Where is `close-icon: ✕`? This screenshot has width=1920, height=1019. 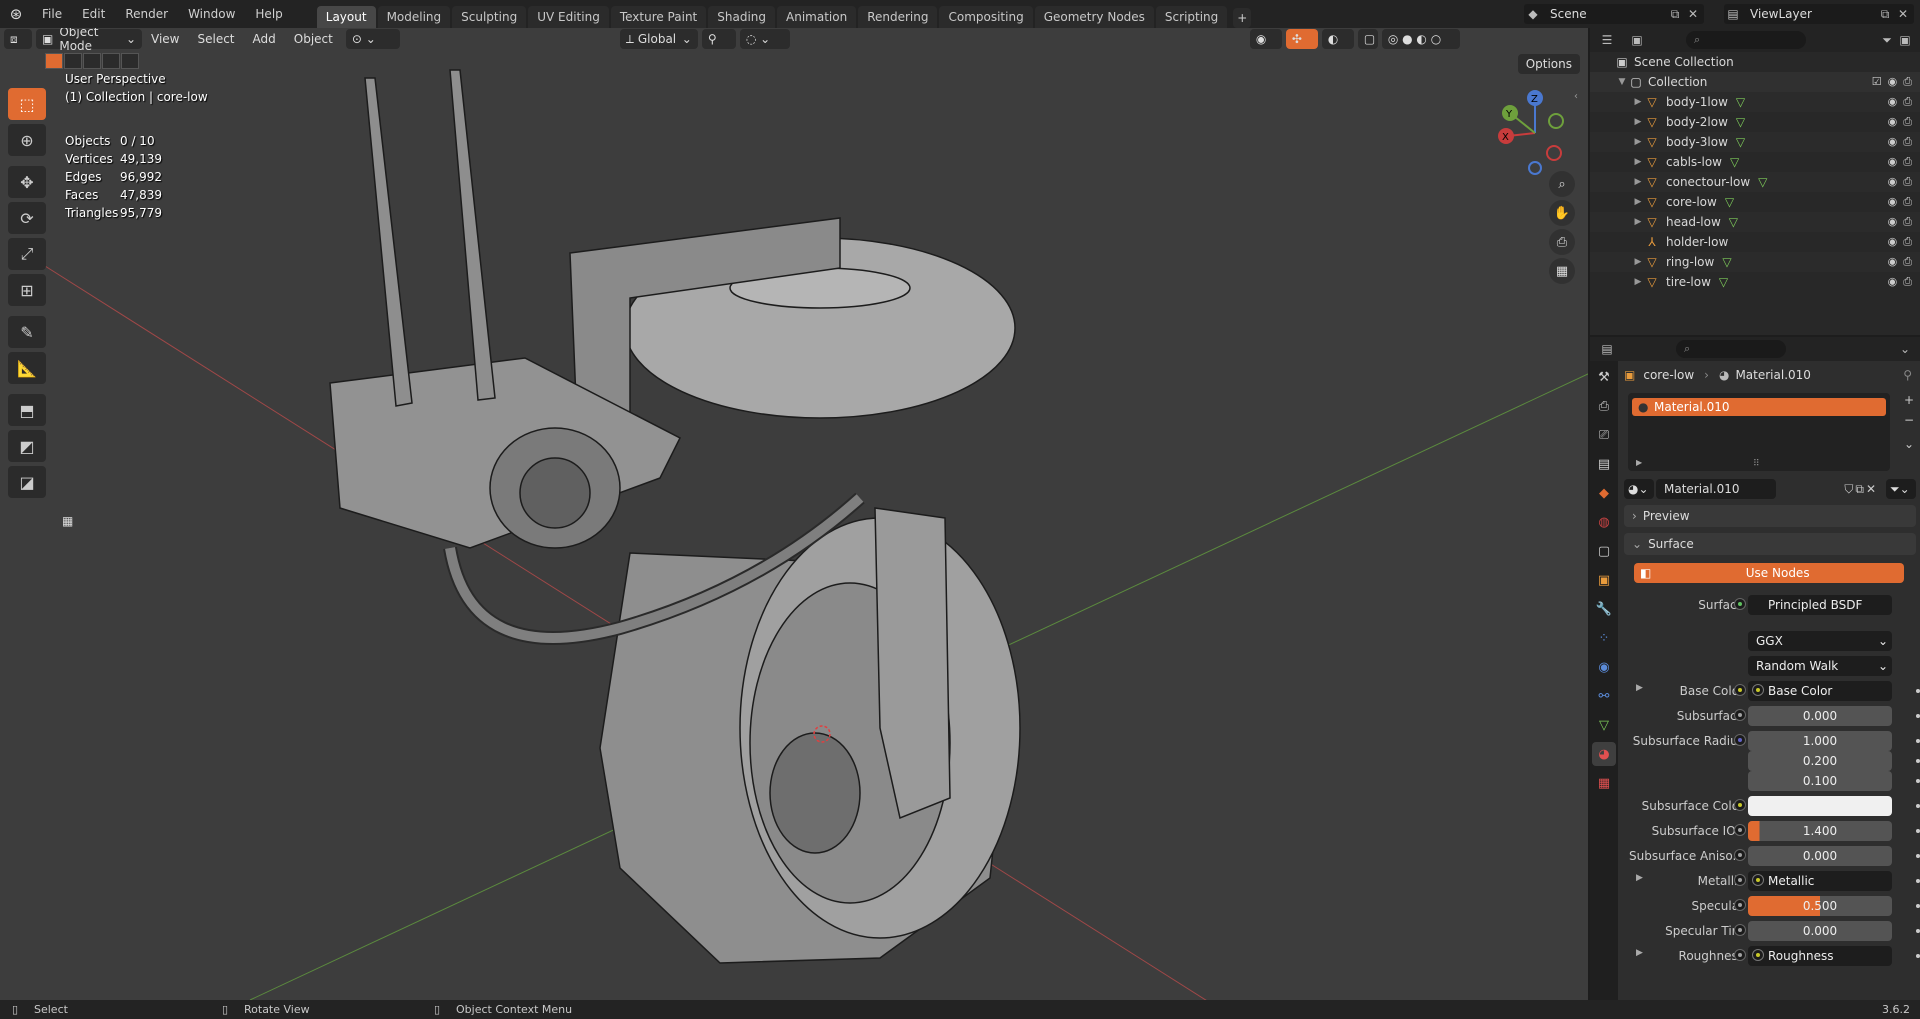
close-icon: ✕ is located at coordinates (1693, 14).